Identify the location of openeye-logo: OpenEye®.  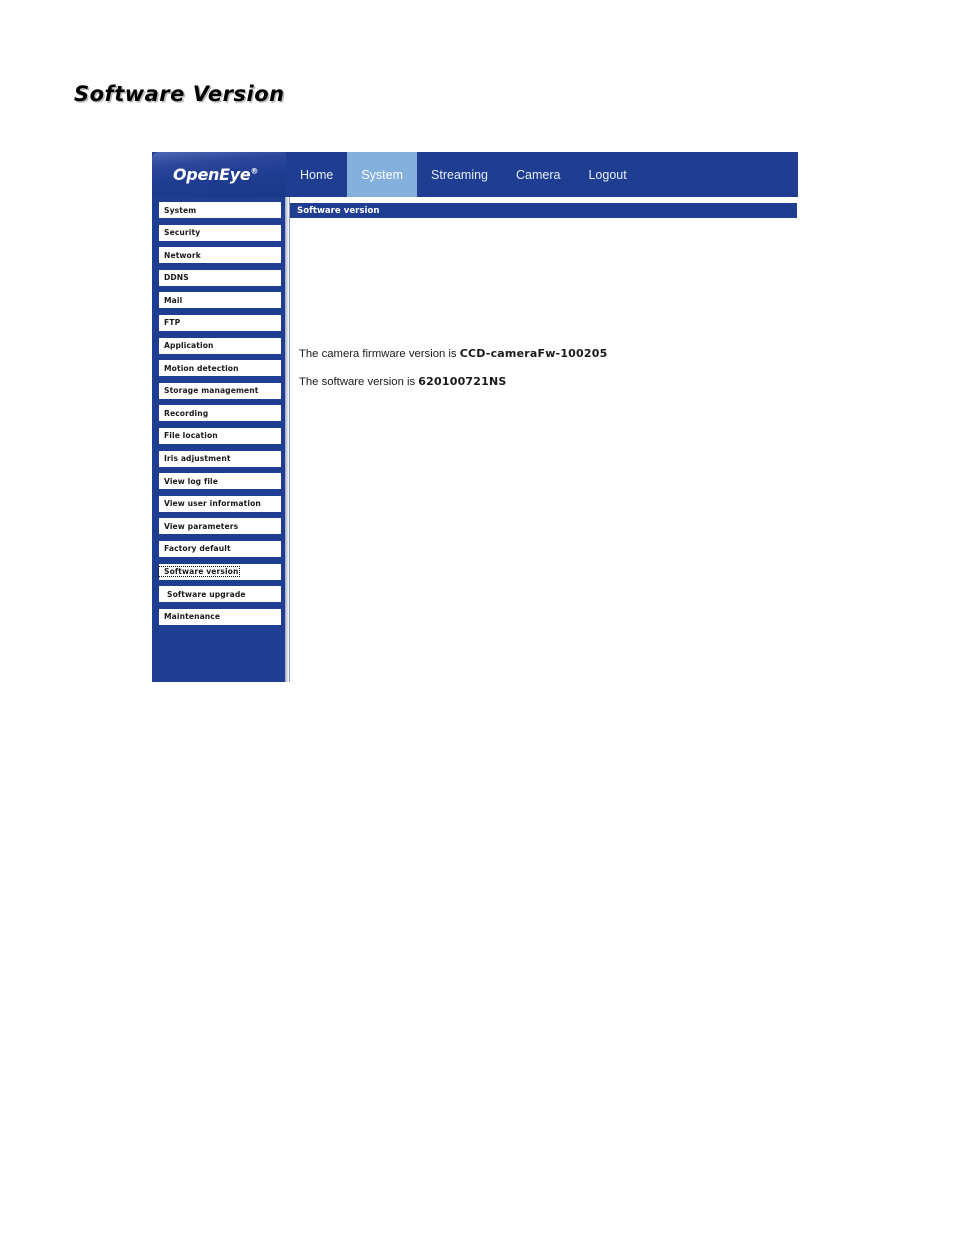
(215, 174).